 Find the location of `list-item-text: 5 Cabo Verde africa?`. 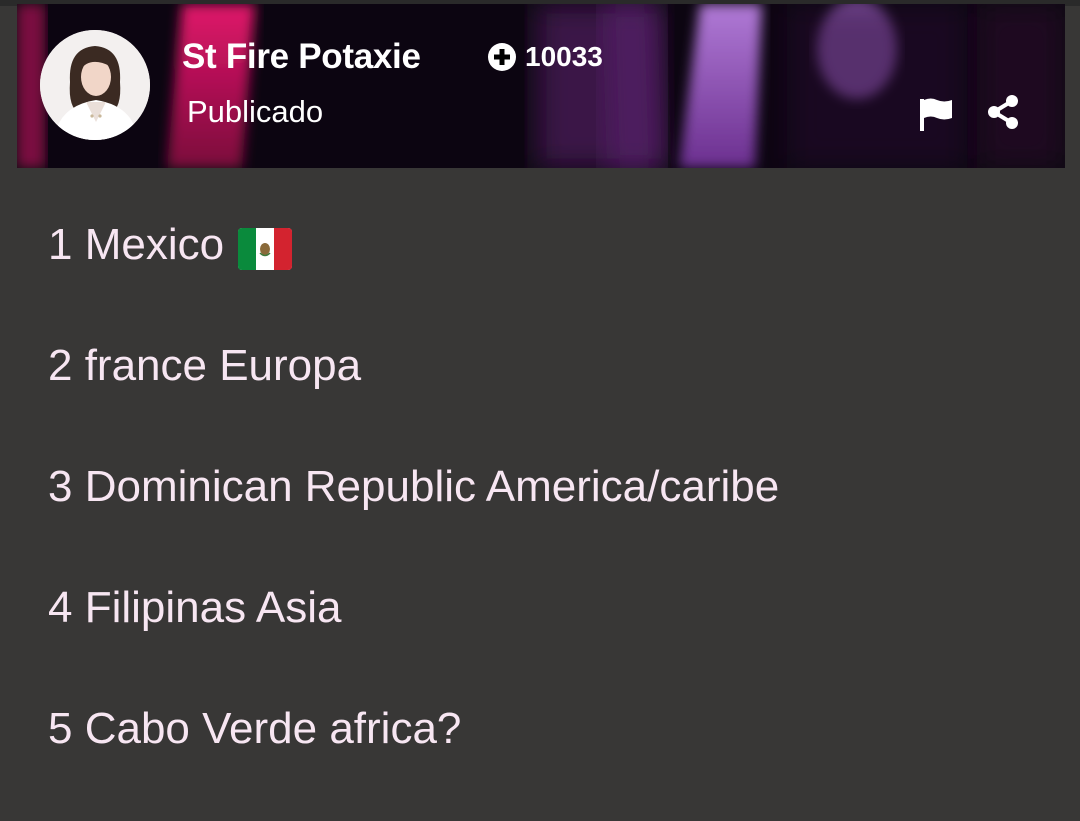

list-item-text: 5 Cabo Verde africa? is located at coordinates (255, 728).